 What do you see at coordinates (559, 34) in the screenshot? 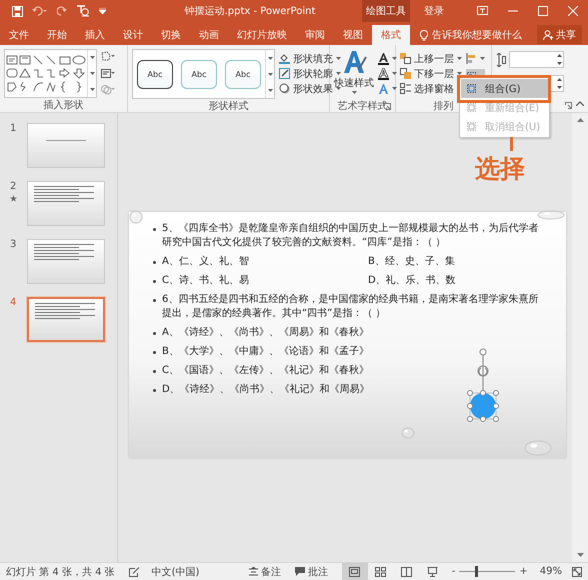
I see `share-button: 共享` at bounding box center [559, 34].